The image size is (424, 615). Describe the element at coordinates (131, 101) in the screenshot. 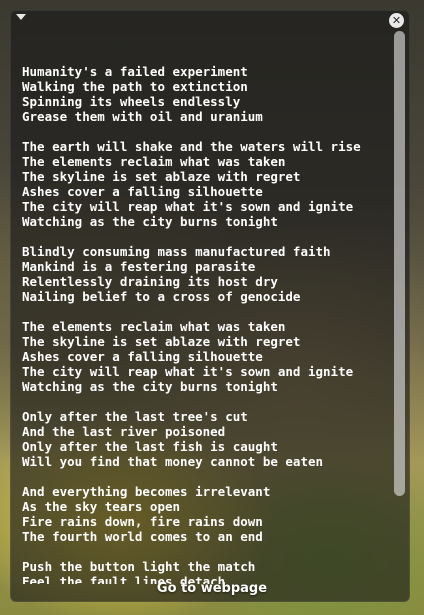

I see `lyrics-line: Spinning its wheels endlessly` at that location.